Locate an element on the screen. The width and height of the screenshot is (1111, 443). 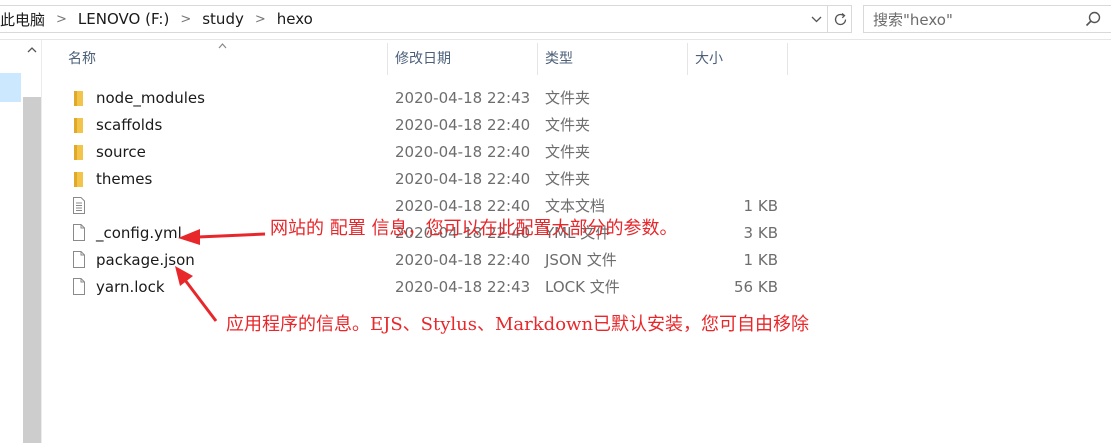
file-row-source: source 2020-04-18 22:40 文件夹 is located at coordinates (432, 151).